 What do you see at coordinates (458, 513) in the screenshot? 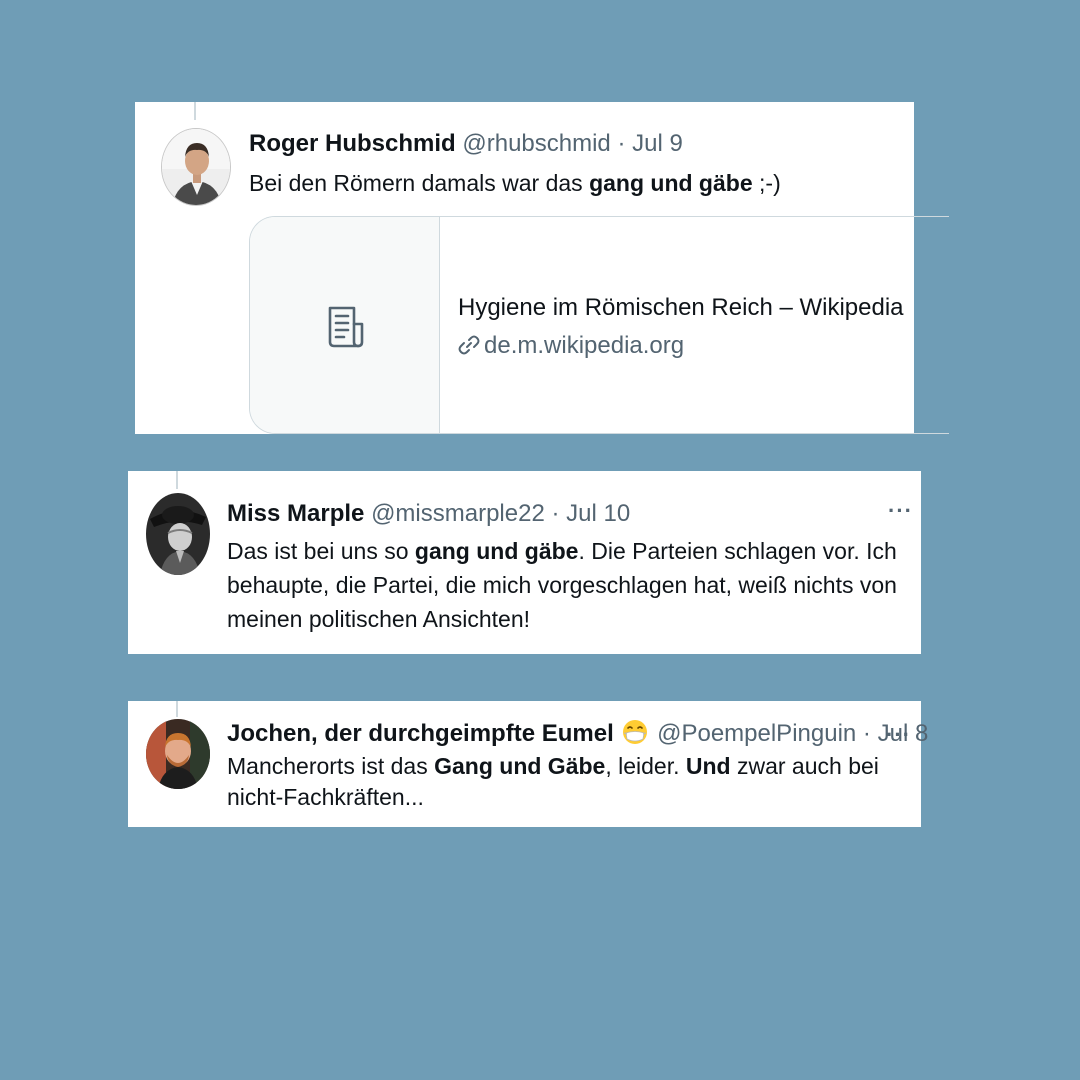
I see `author-handle: @missmarple22` at bounding box center [458, 513].